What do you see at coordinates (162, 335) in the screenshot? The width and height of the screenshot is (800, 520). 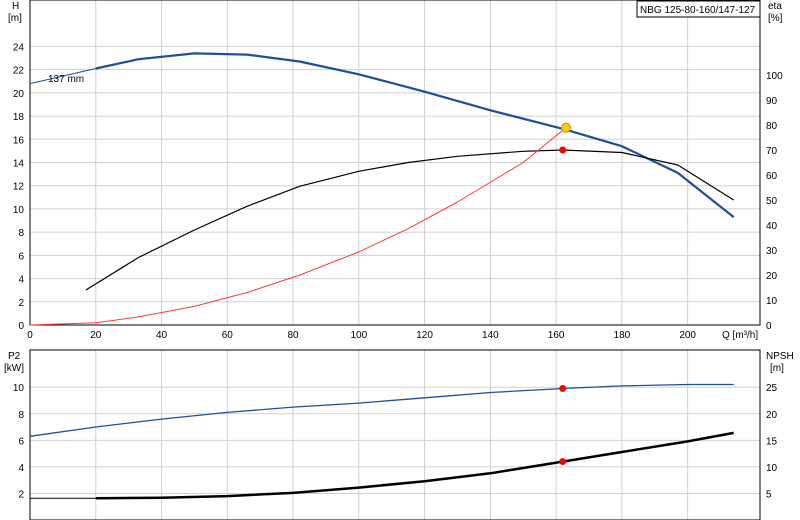 I see `x-tick-label: 40` at bounding box center [162, 335].